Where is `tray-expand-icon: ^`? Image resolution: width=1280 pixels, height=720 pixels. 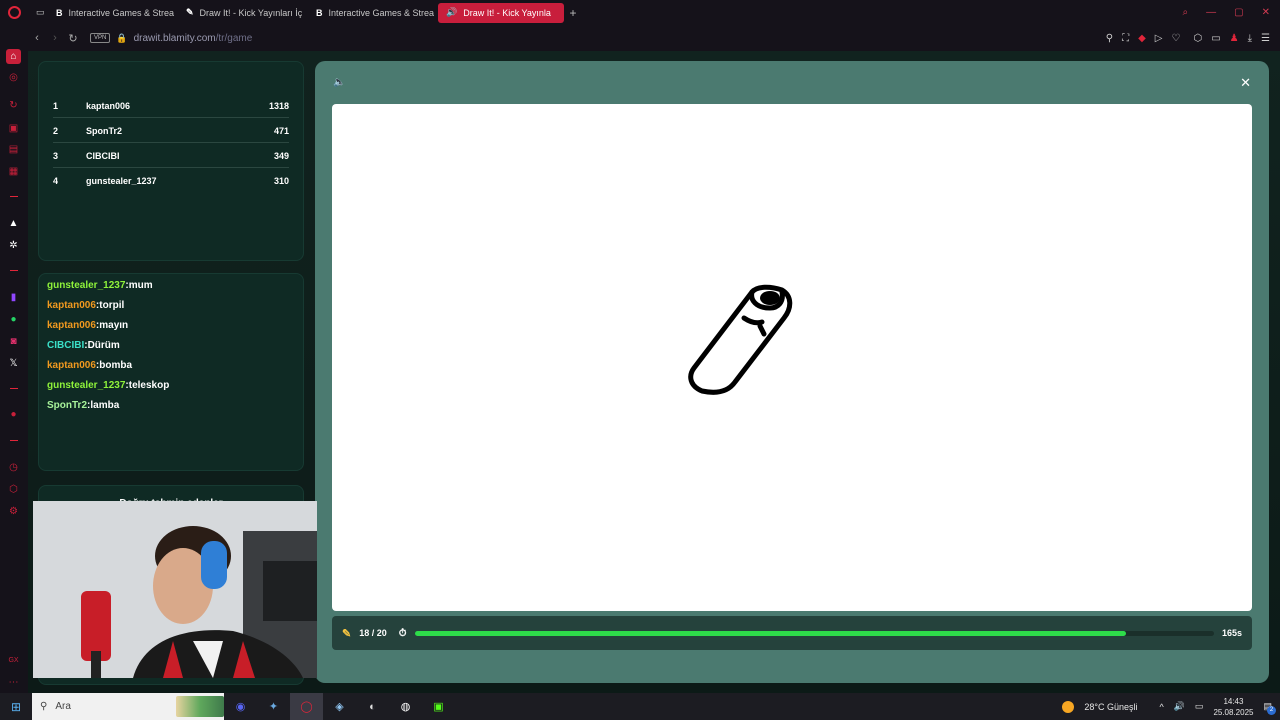 tray-expand-icon: ^ is located at coordinates (1161, 707).